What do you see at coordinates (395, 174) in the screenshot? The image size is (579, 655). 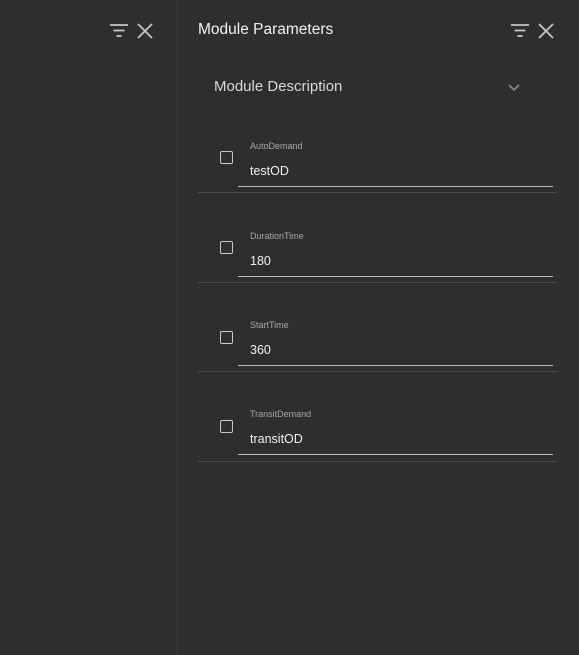 I see `parameter-input: testOD` at bounding box center [395, 174].